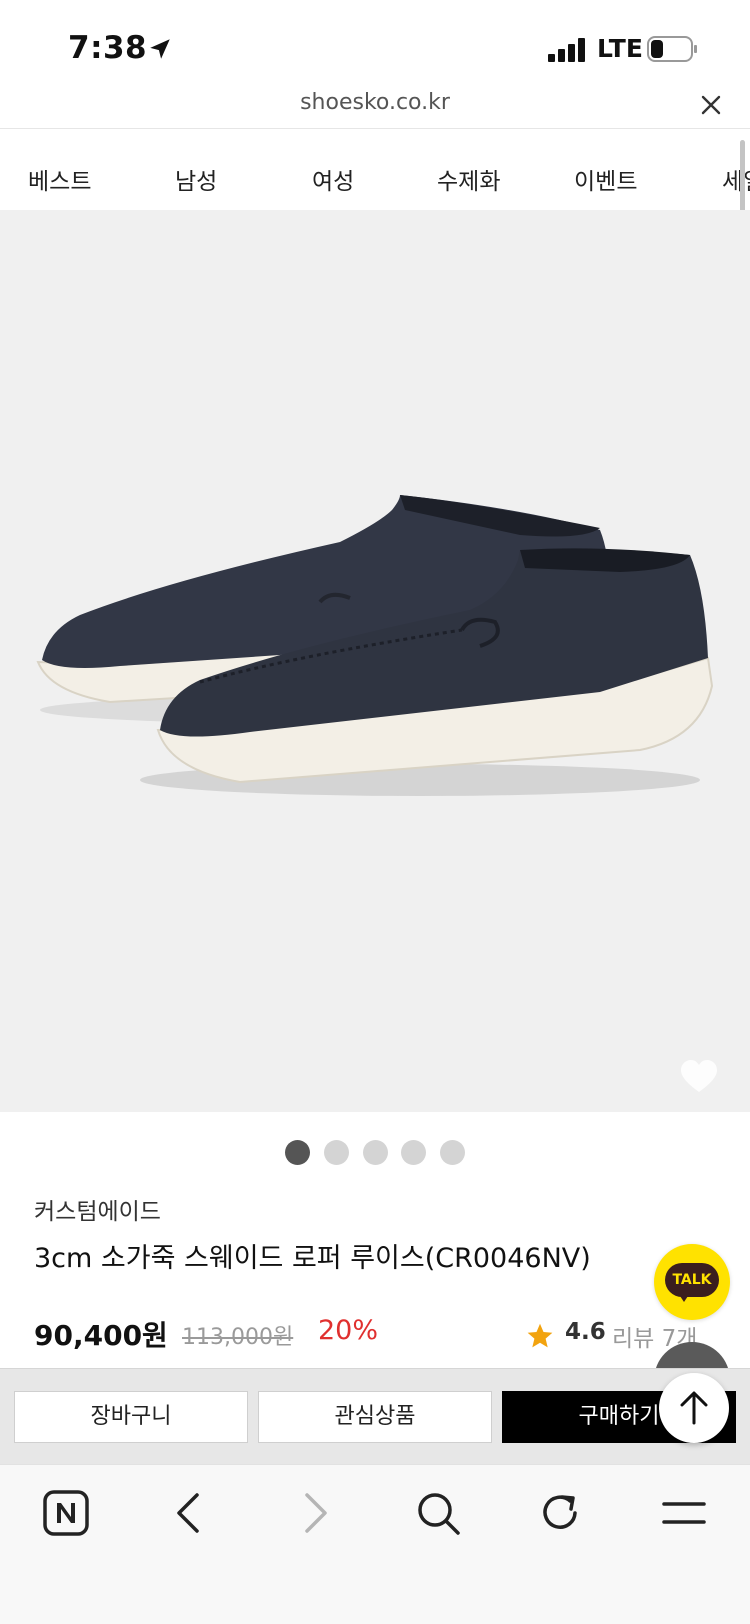 This screenshot has height=1624, width=750. What do you see at coordinates (540, 1335) in the screenshot?
I see `star-icon` at bounding box center [540, 1335].